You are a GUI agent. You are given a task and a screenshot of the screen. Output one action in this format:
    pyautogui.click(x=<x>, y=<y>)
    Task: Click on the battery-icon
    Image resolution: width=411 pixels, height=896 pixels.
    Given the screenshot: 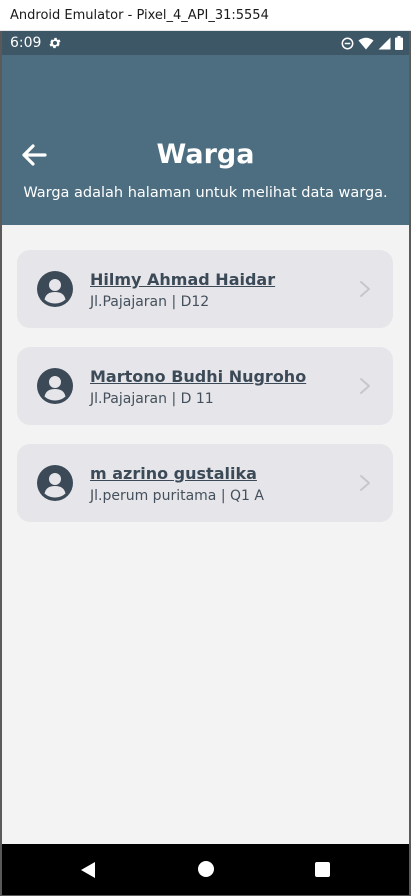 What is the action you would take?
    pyautogui.click(x=399, y=43)
    